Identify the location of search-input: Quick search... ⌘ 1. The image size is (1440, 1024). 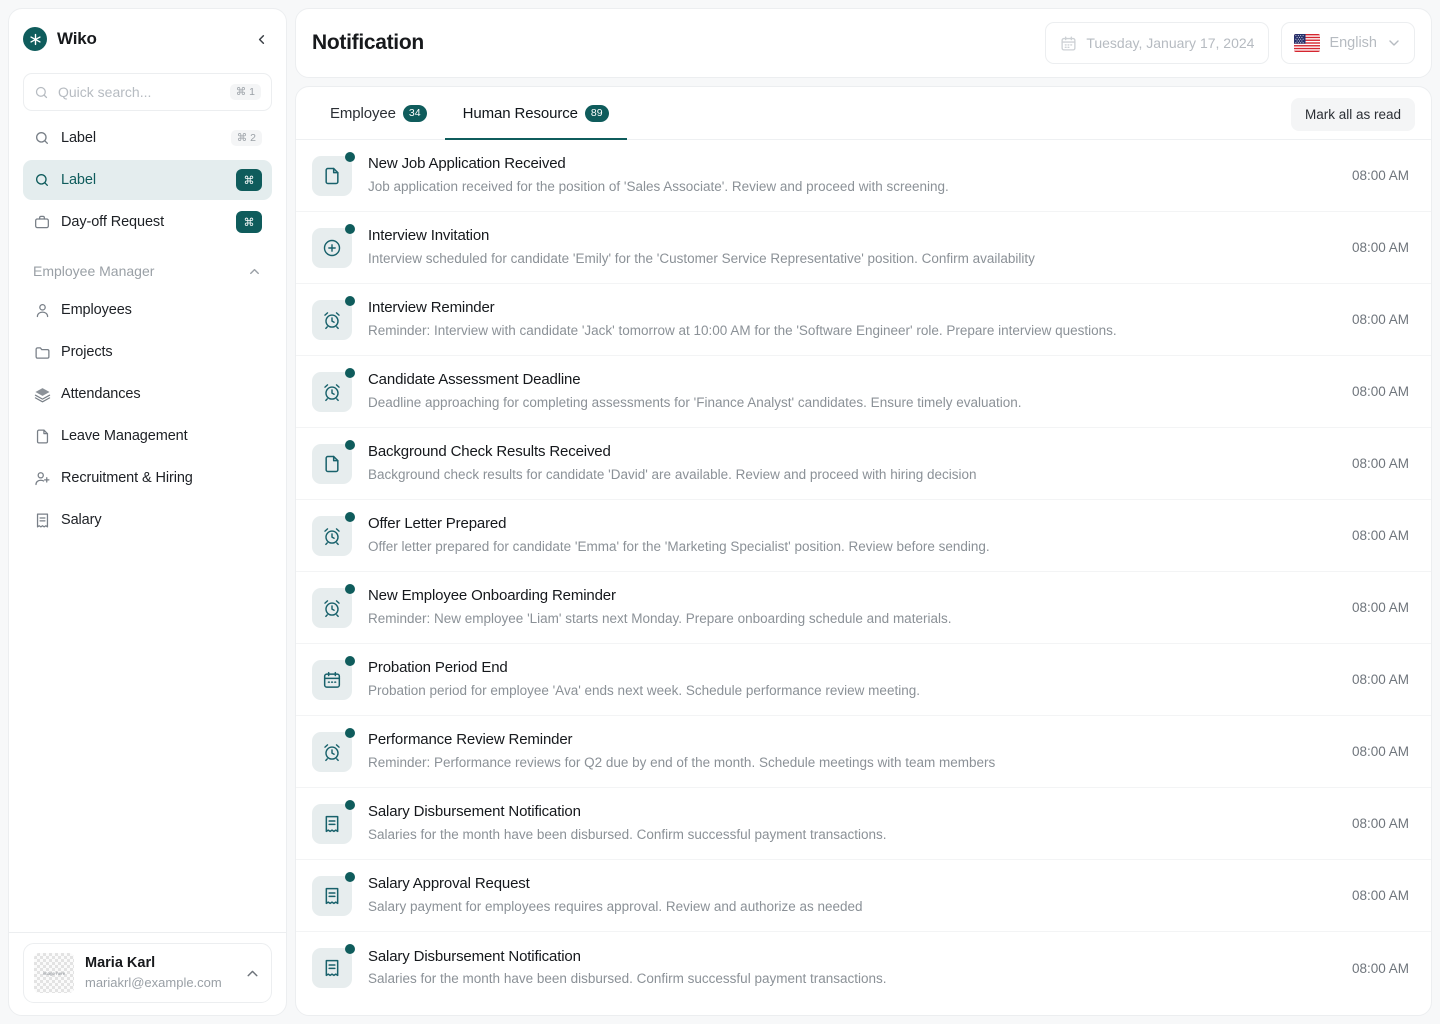
(147, 92).